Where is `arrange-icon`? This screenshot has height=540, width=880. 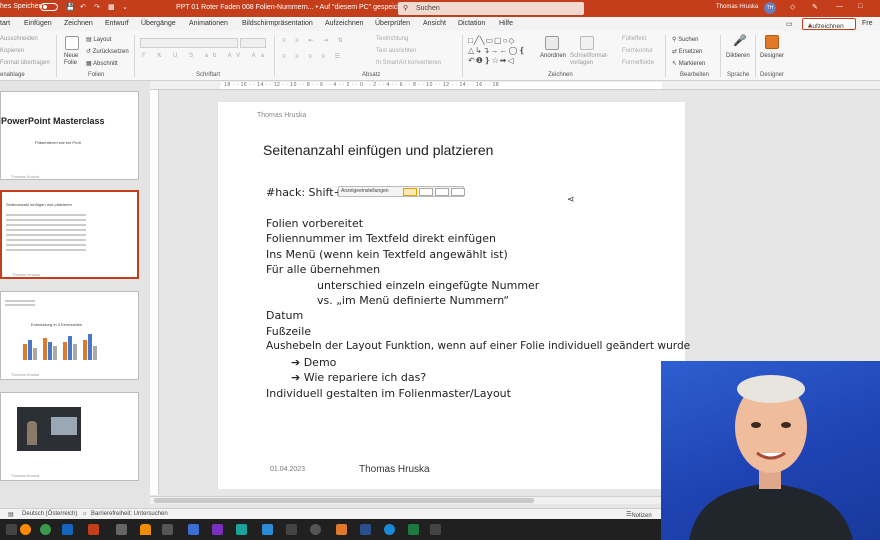 arrange-icon is located at coordinates (552, 43).